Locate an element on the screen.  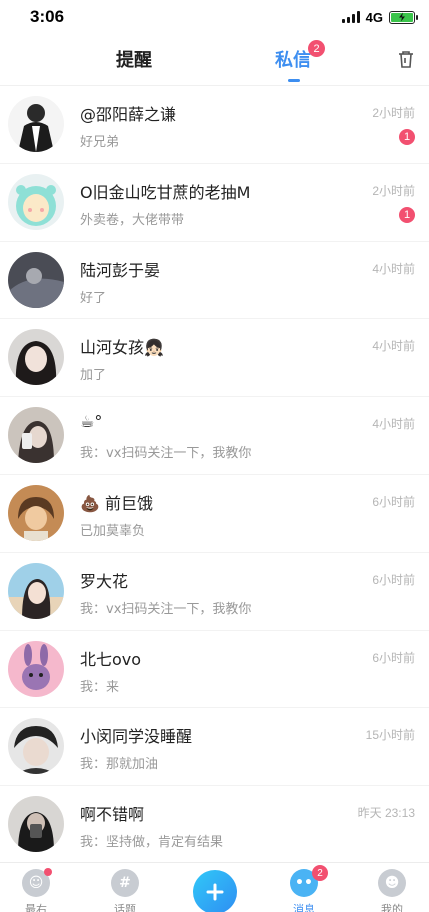
tabbar-topics: # 话题 is located at coordinates (125, 890).